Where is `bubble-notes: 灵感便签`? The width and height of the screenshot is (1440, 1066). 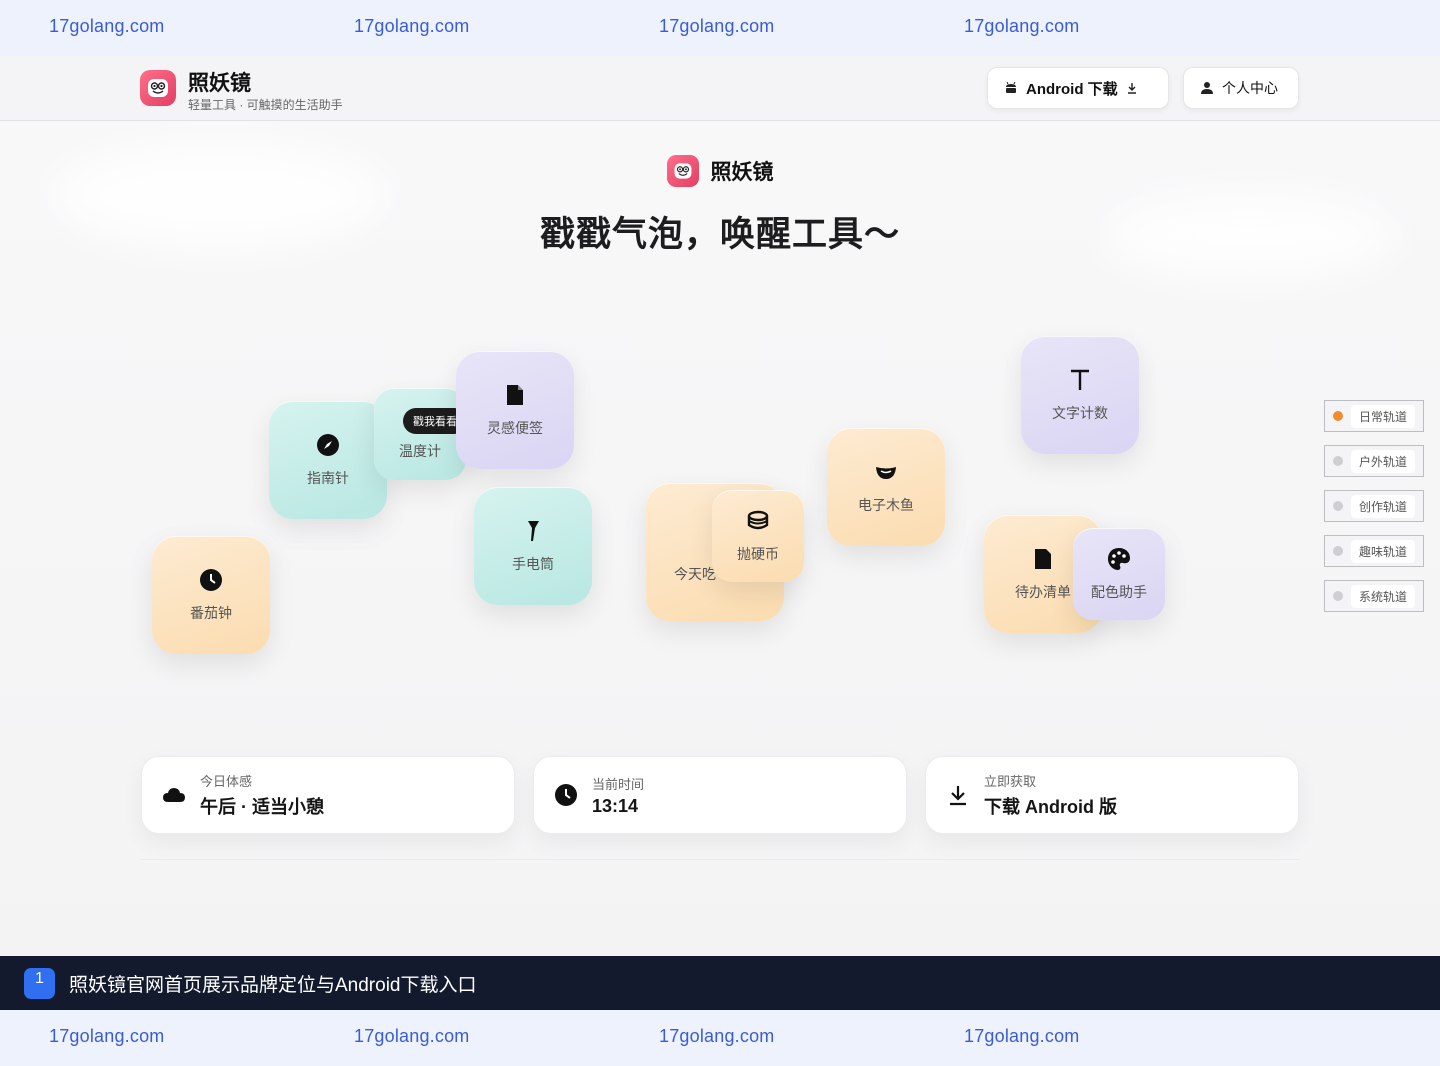 bubble-notes: 灵感便签 is located at coordinates (515, 410).